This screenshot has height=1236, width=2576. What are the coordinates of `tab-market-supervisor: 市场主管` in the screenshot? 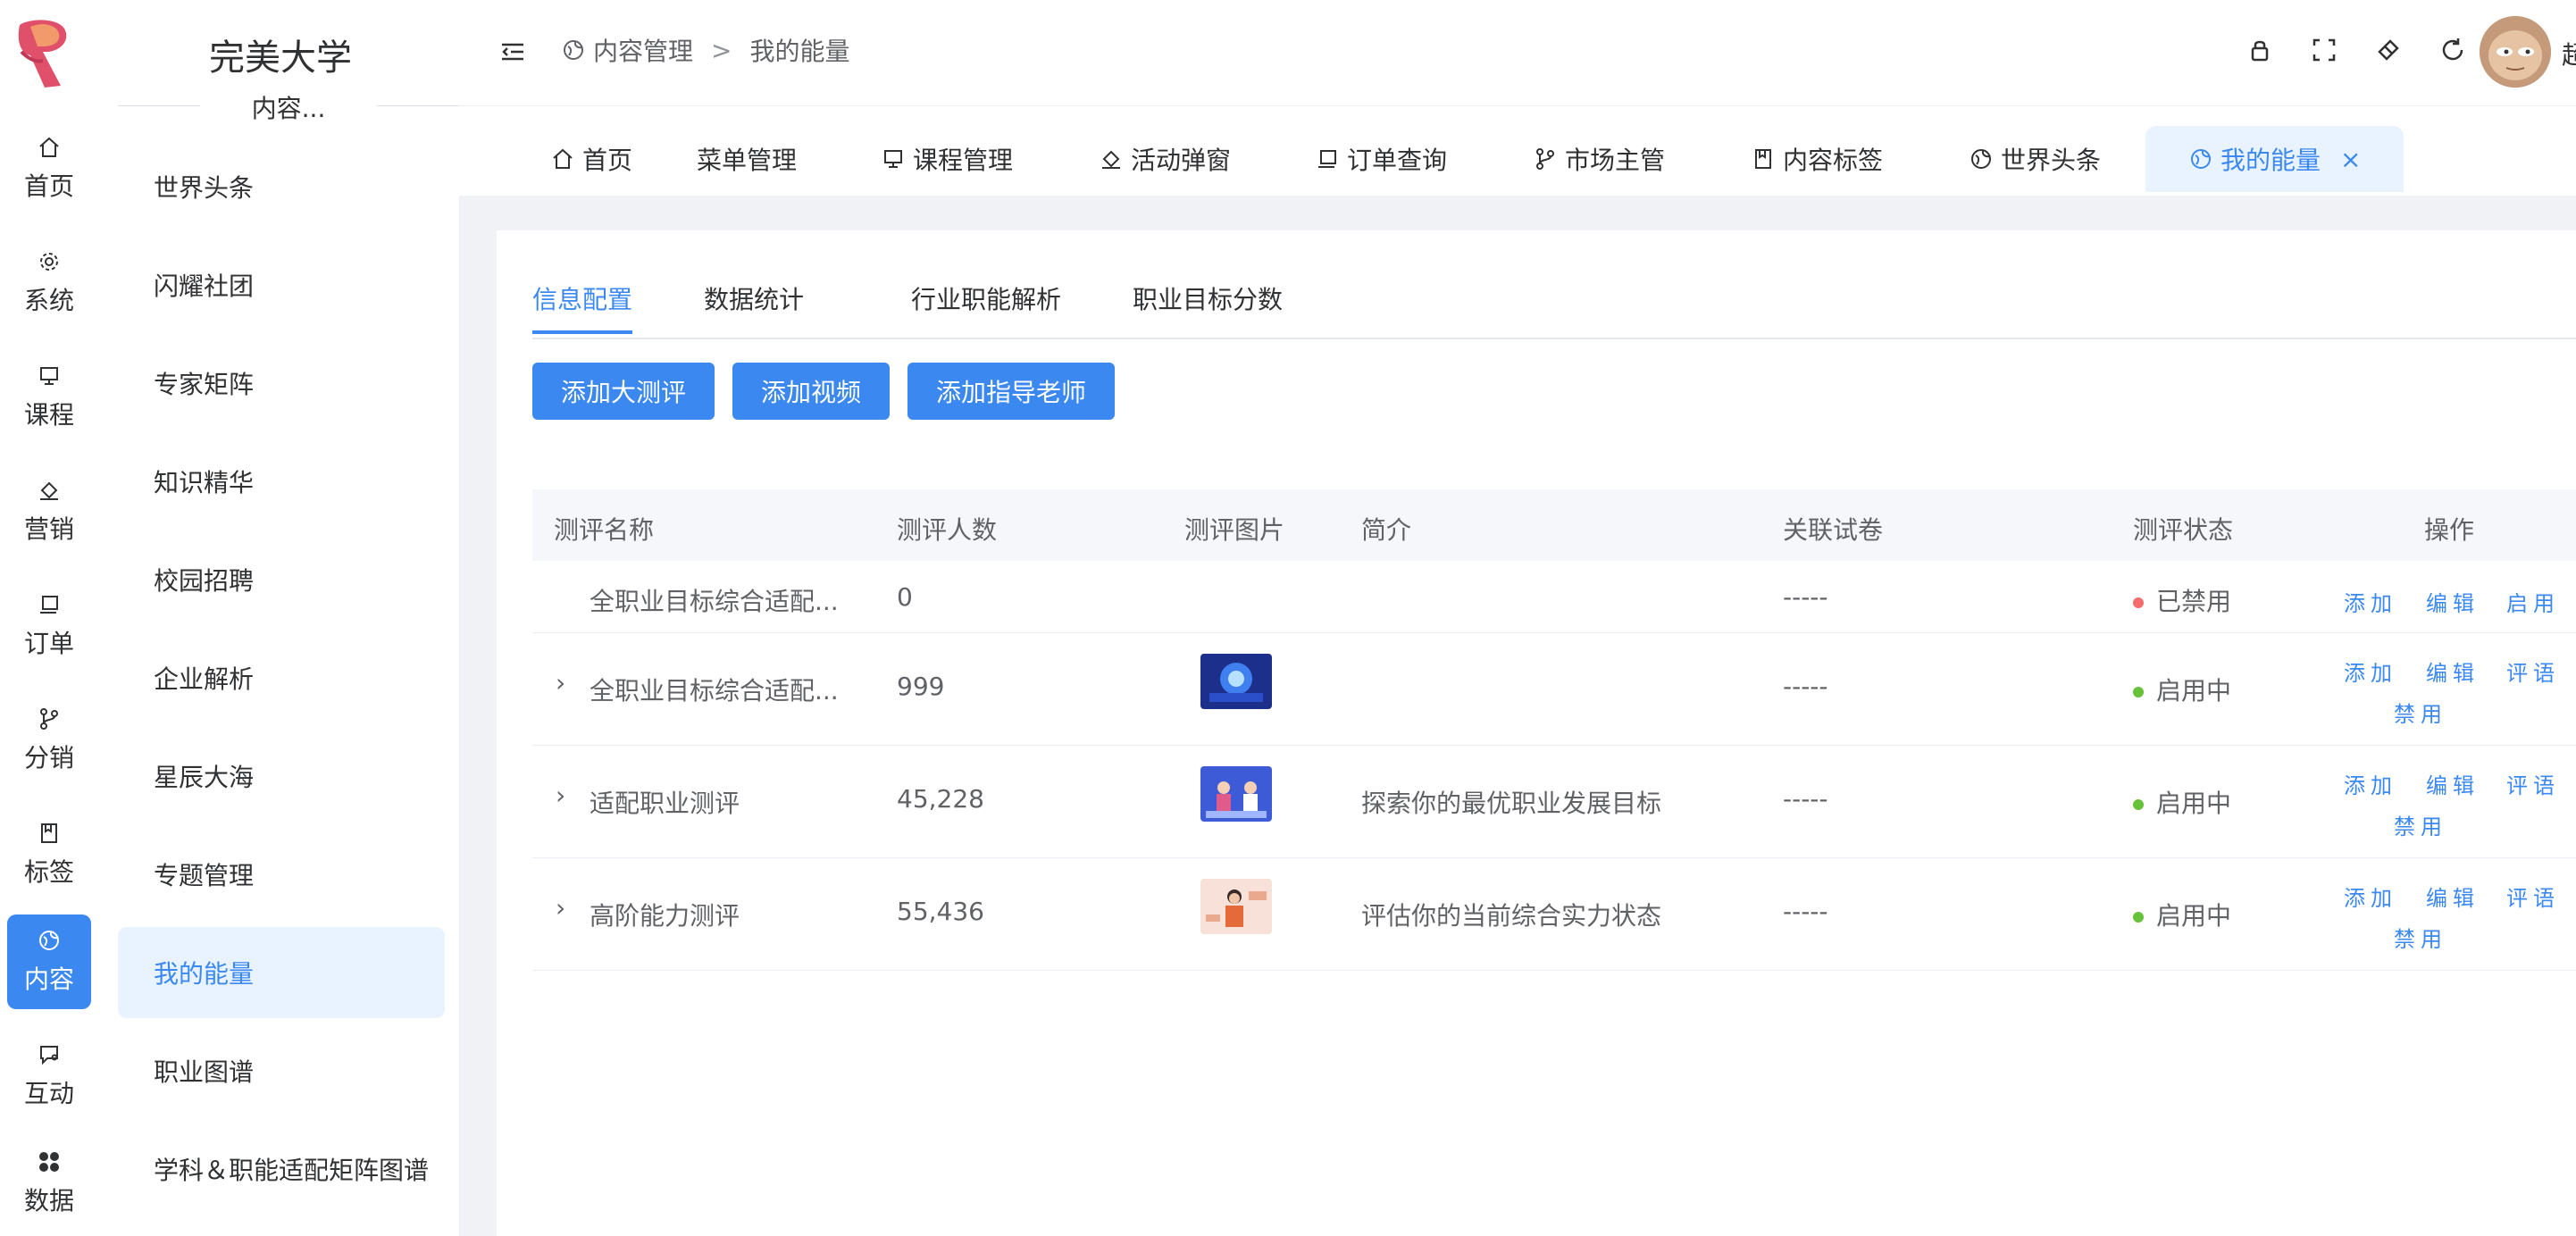 It's located at (1599, 159).